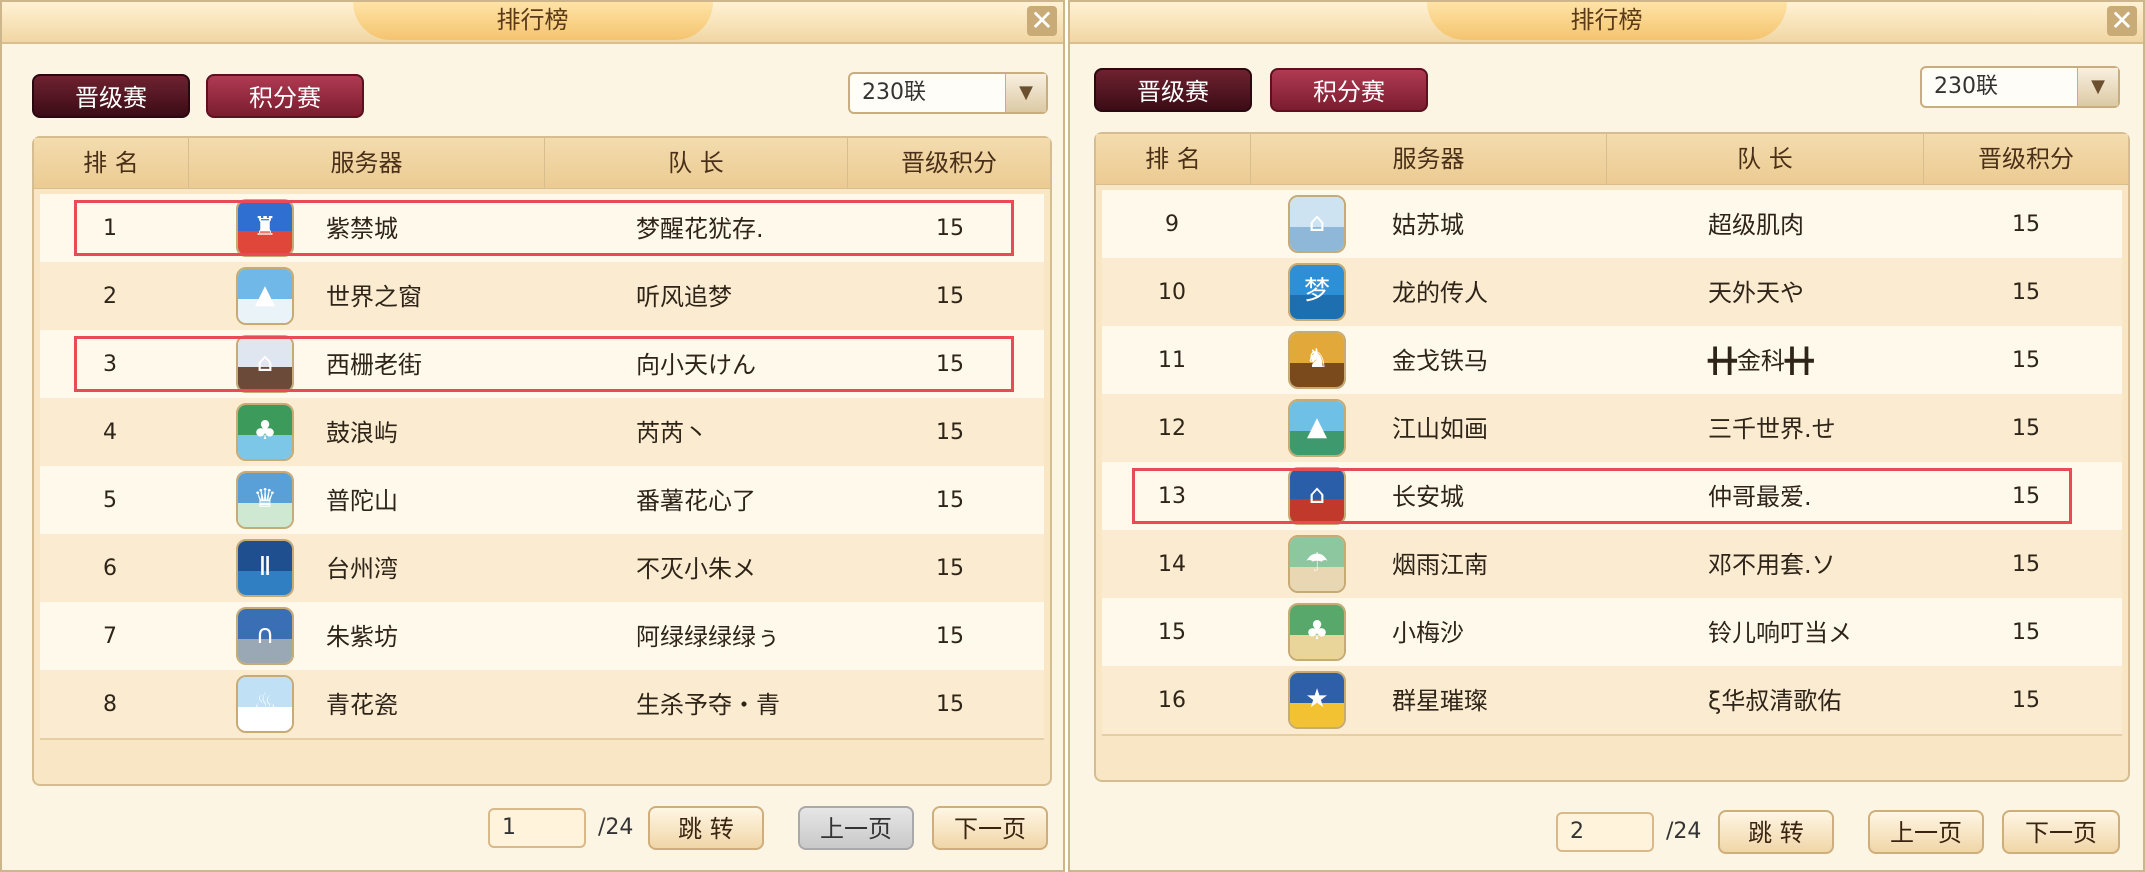 The width and height of the screenshot is (2145, 872). Describe the element at coordinates (1173, 159) in the screenshot. I see `column-header-rank: 排 名` at that location.